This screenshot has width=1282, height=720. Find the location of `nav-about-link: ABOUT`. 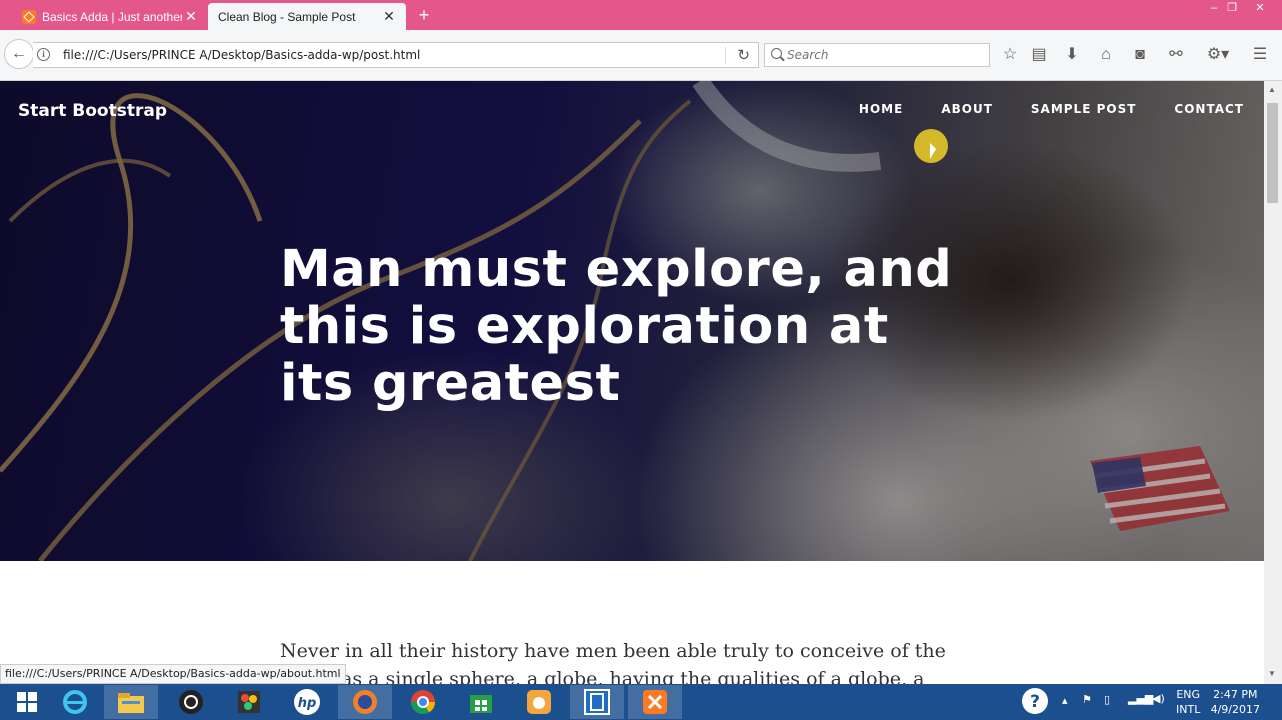

nav-about-link: ABOUT is located at coordinates (967, 109).